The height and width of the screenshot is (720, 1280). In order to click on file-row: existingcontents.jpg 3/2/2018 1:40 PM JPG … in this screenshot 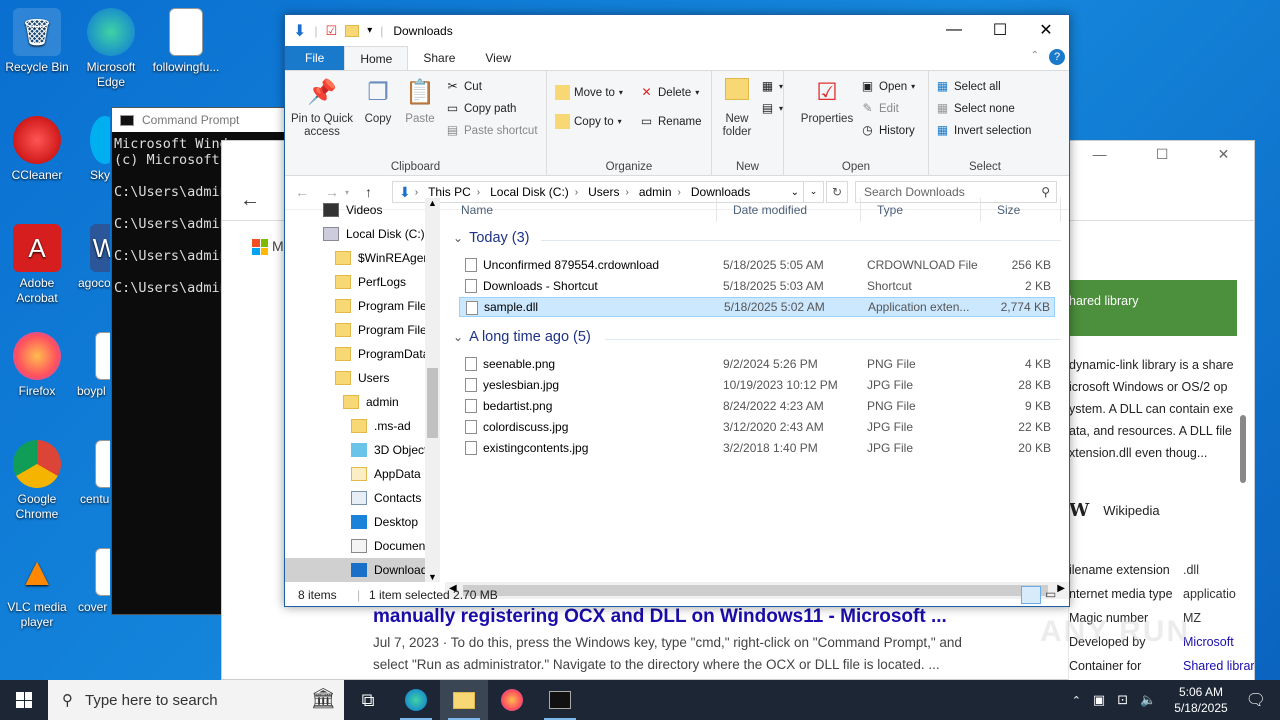, I will do `click(757, 448)`.